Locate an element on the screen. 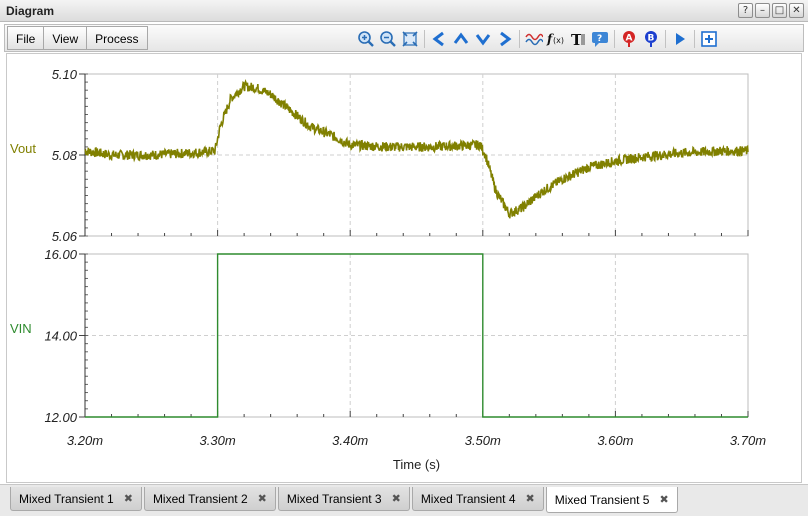 This screenshot has height=516, width=808. series-label: VIN is located at coordinates (21, 328).